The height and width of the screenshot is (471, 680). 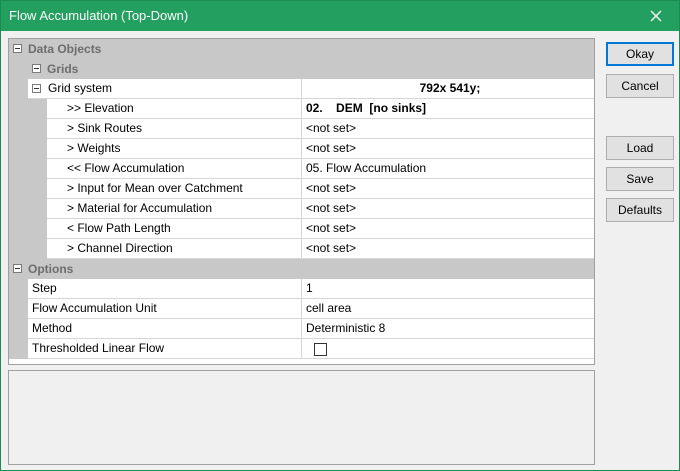 I want to click on load-button: Load, so click(x=640, y=148).